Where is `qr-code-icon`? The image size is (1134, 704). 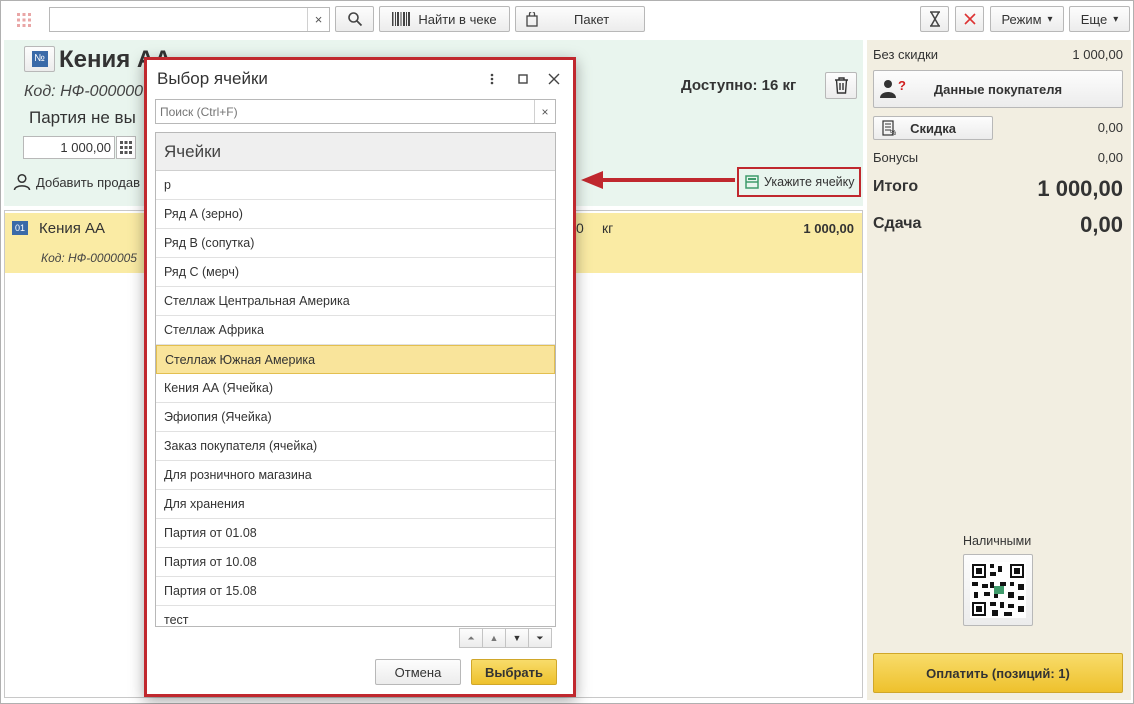
qr-code-icon is located at coordinates (998, 590).